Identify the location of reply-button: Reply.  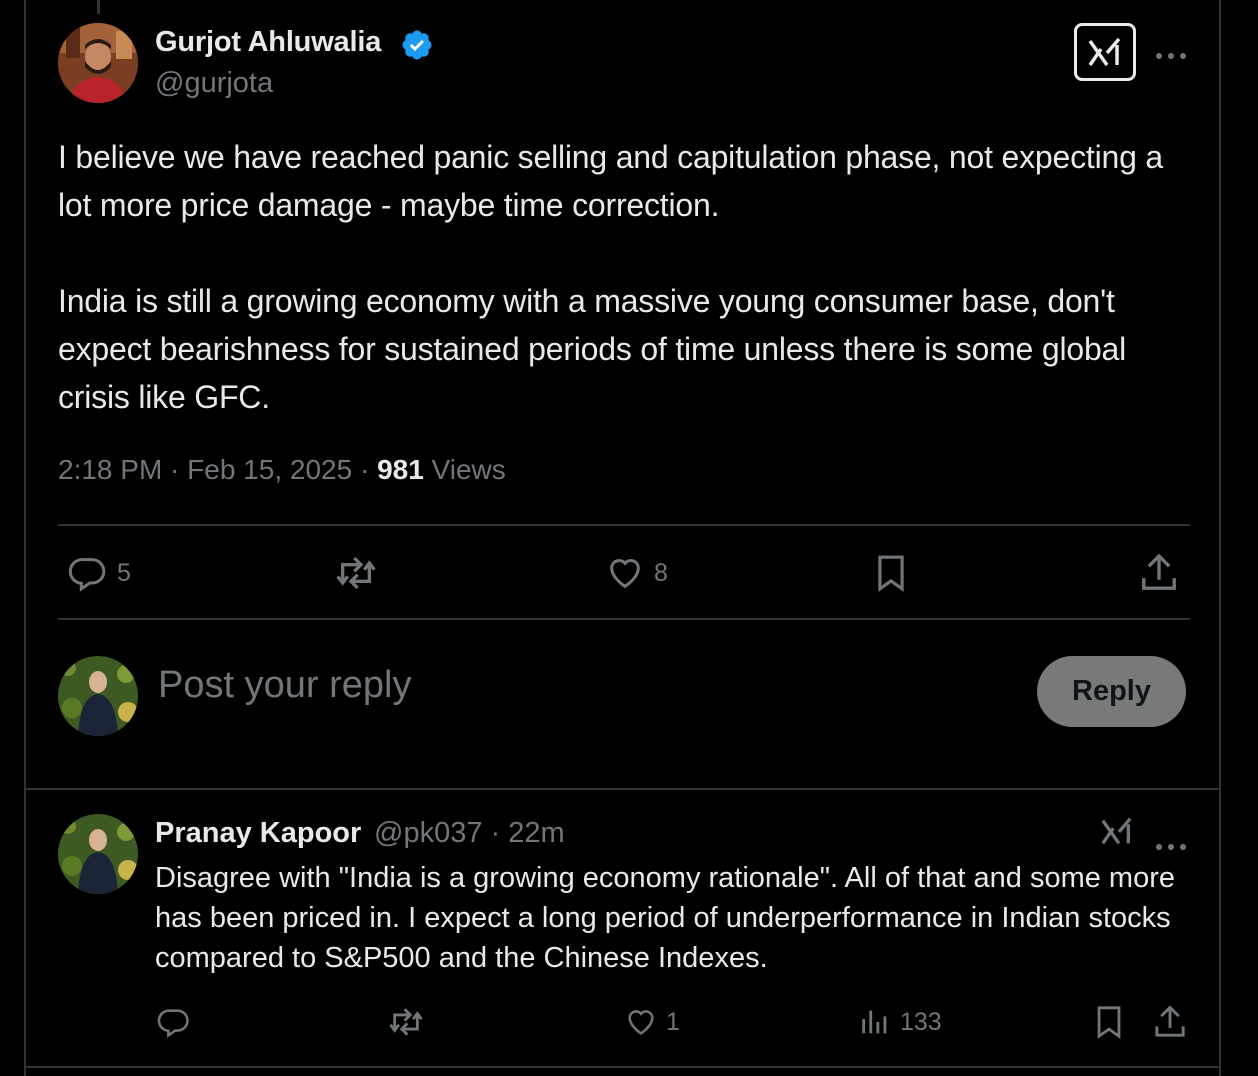
(1111, 691).